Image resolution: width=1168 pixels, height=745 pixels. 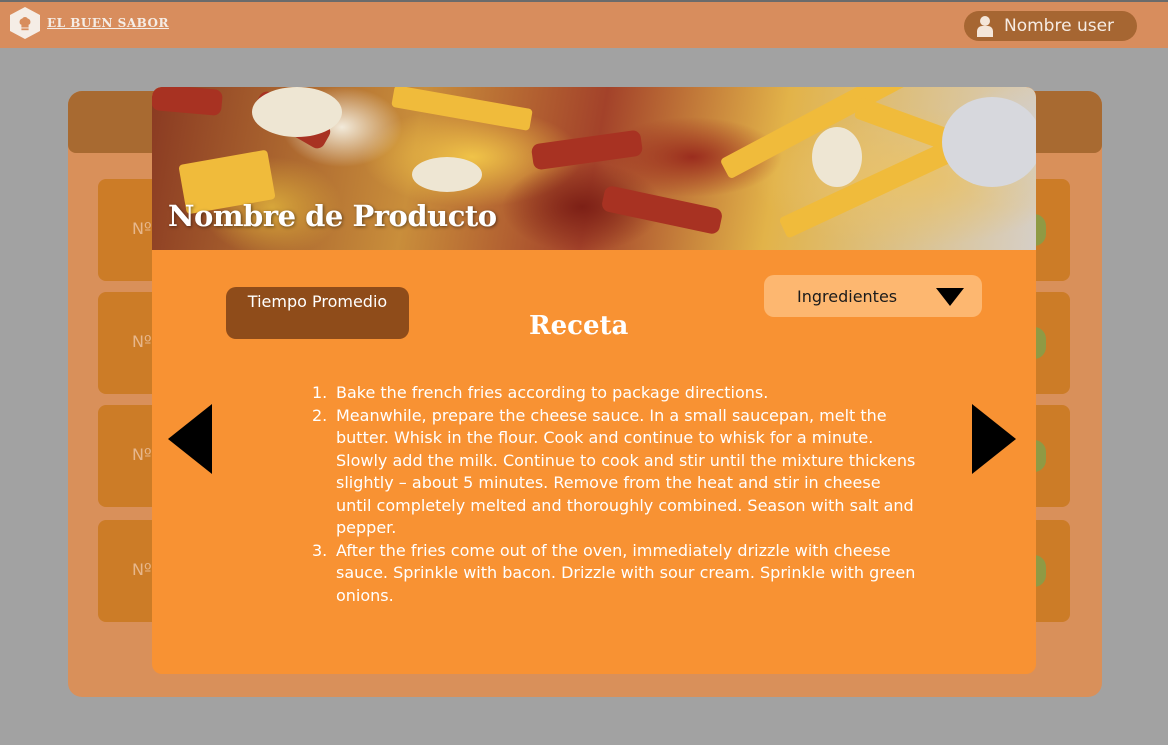 I want to click on user-name: Nombre user, so click(x=1059, y=26).